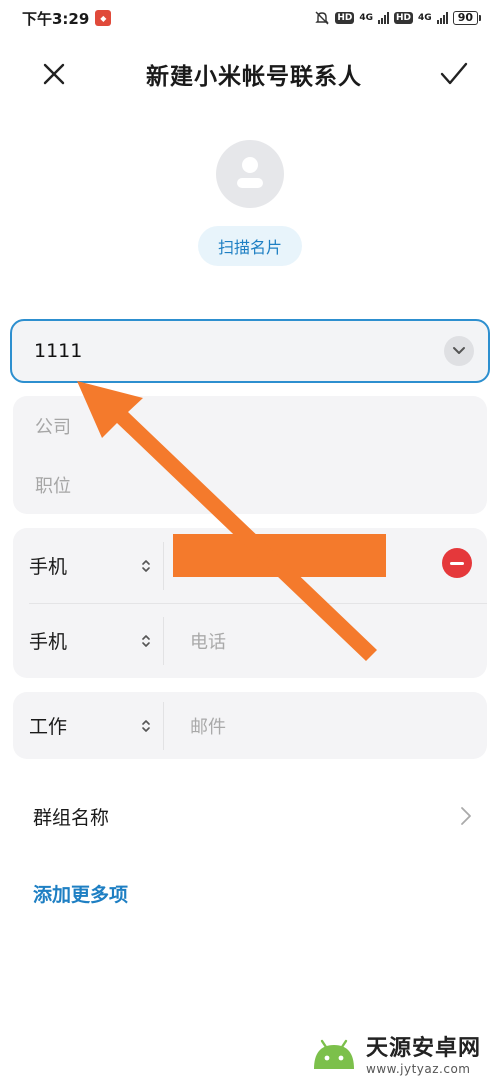  I want to click on watermark-title: 天源安卓网, so click(424, 1048).